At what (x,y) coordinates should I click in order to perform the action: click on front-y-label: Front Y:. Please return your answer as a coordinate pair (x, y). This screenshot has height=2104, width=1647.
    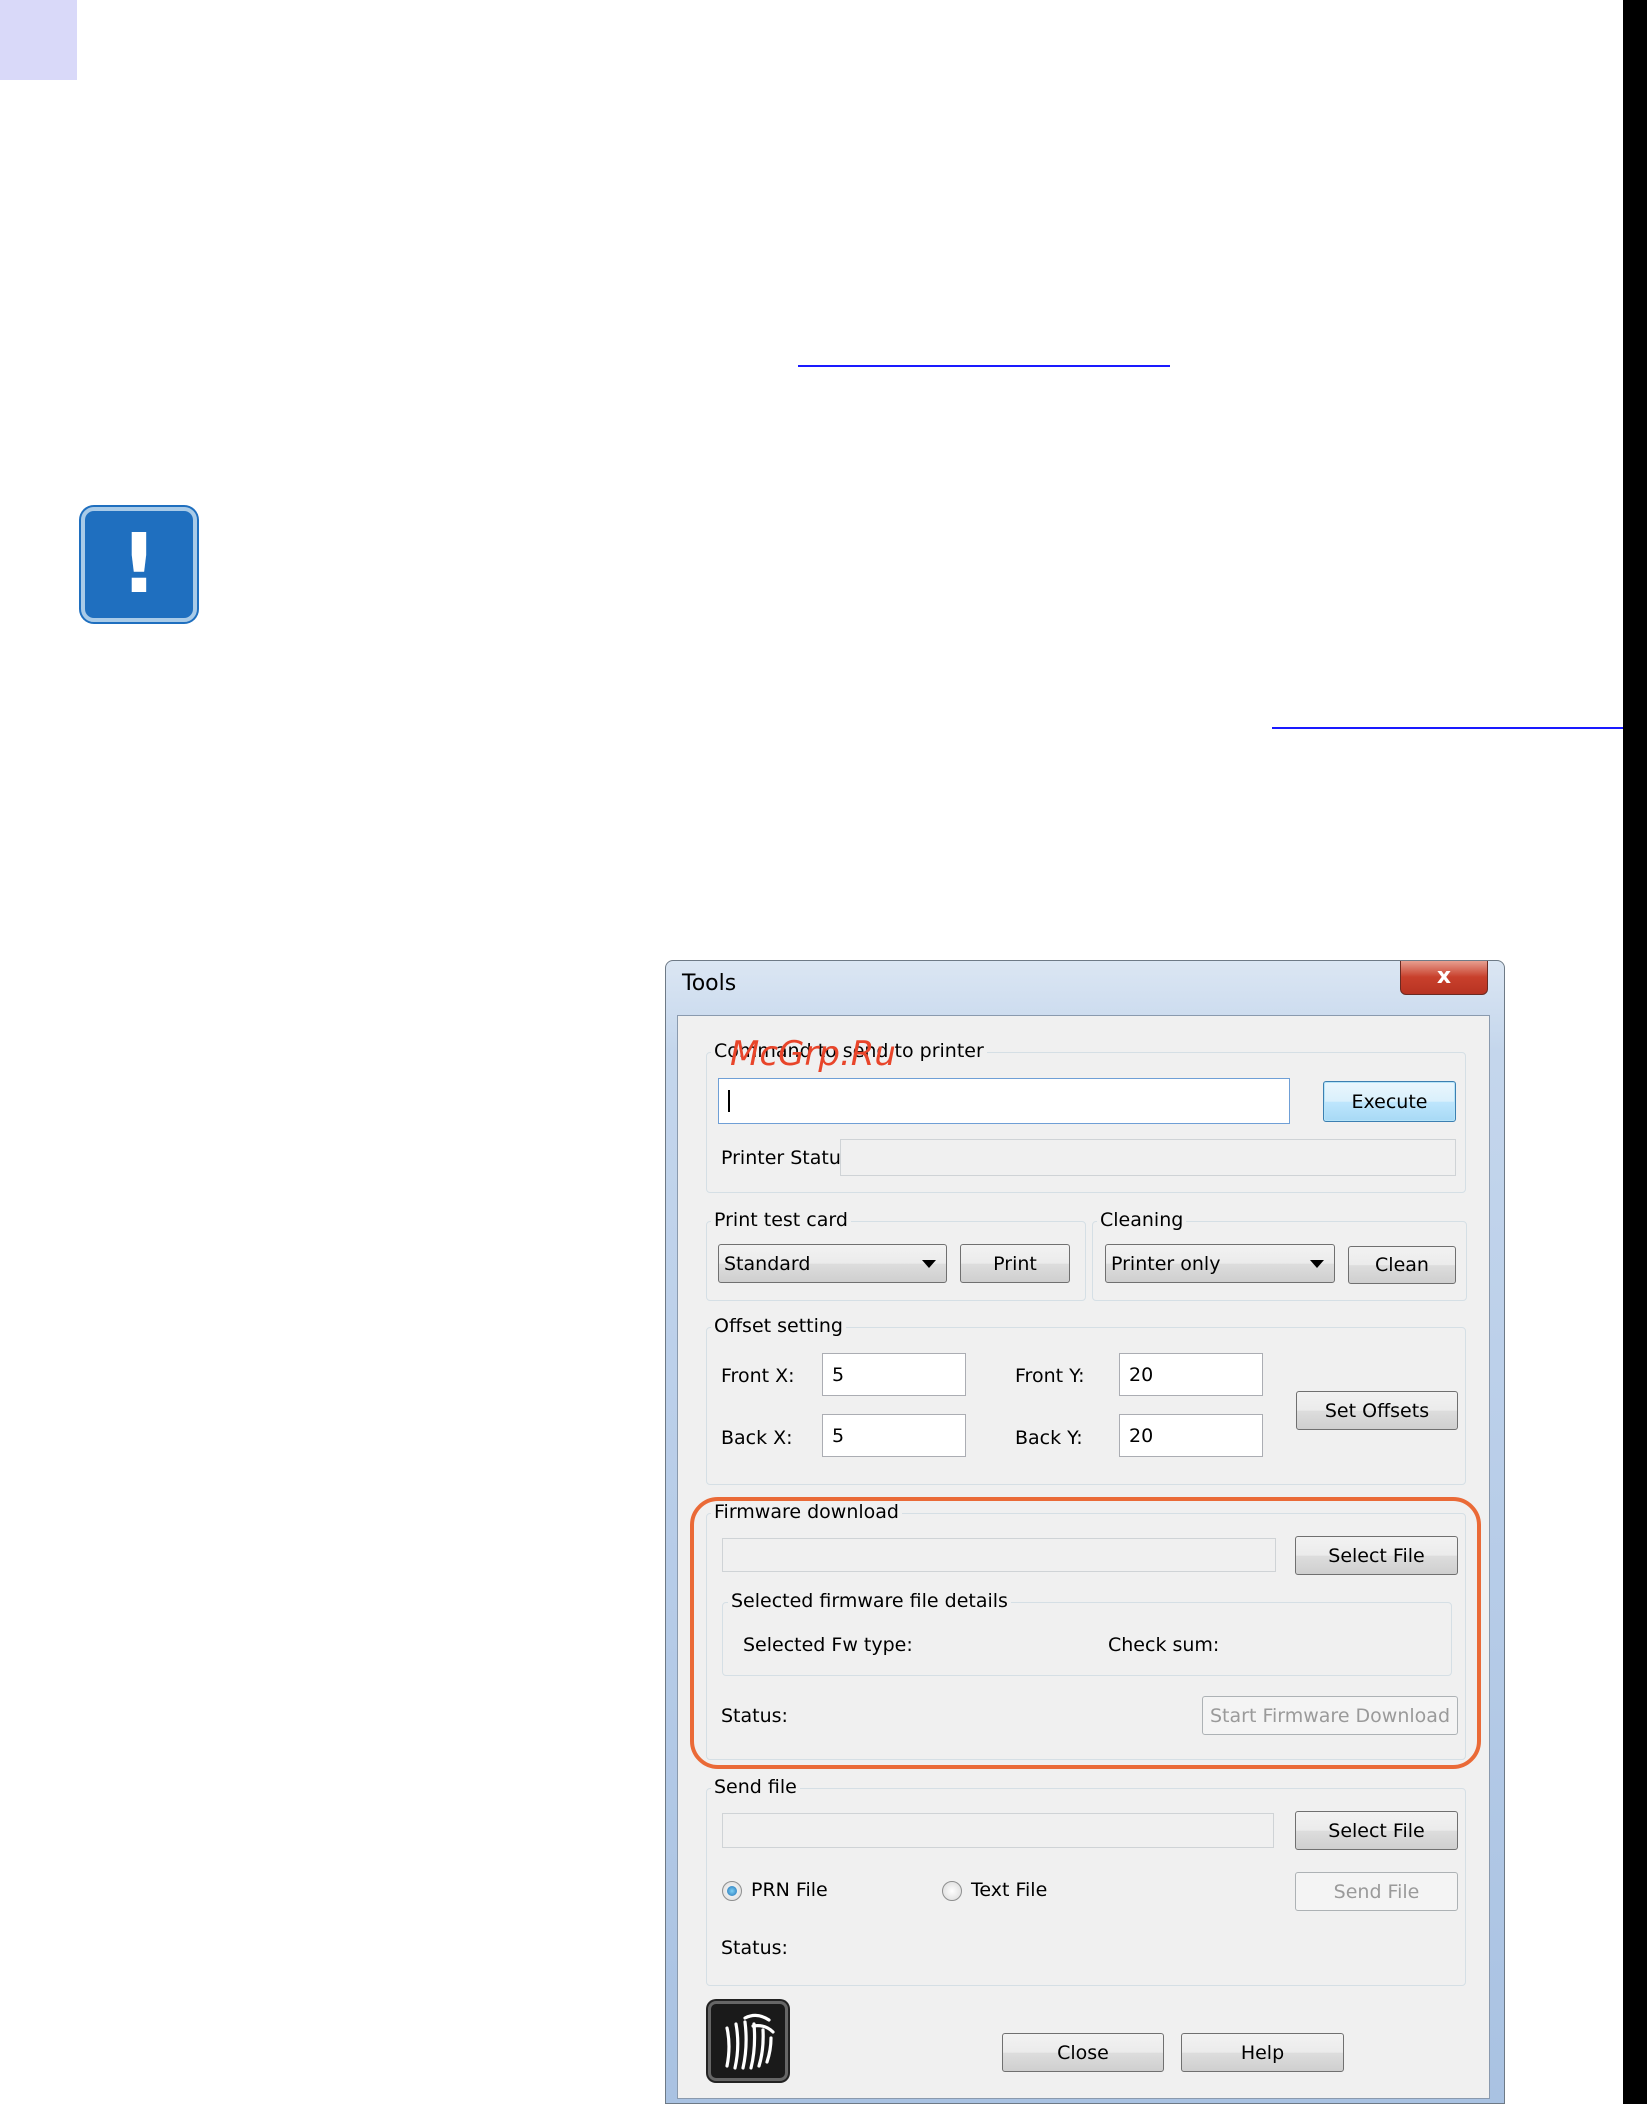
    Looking at the image, I should click on (1050, 1376).